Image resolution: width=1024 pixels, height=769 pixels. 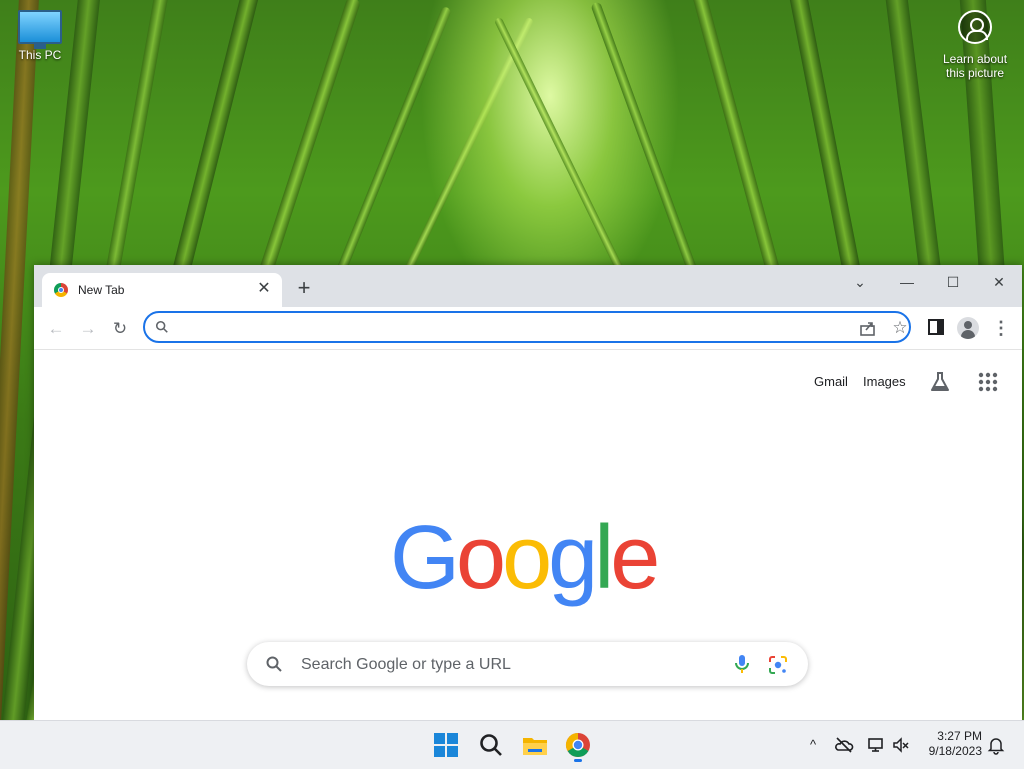 I want to click on back-button: ←, so click(x=56, y=329).